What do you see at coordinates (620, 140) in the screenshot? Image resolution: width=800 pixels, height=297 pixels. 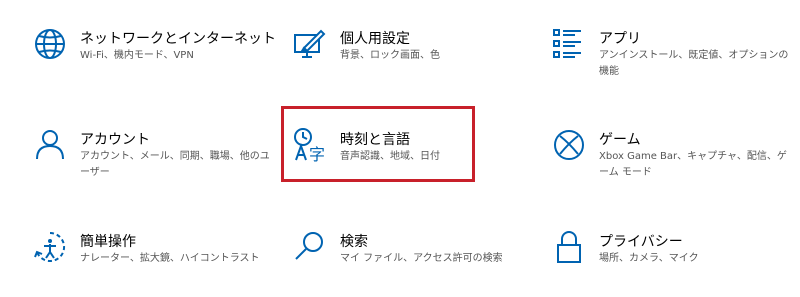 I see `tile-title: ゲーム` at bounding box center [620, 140].